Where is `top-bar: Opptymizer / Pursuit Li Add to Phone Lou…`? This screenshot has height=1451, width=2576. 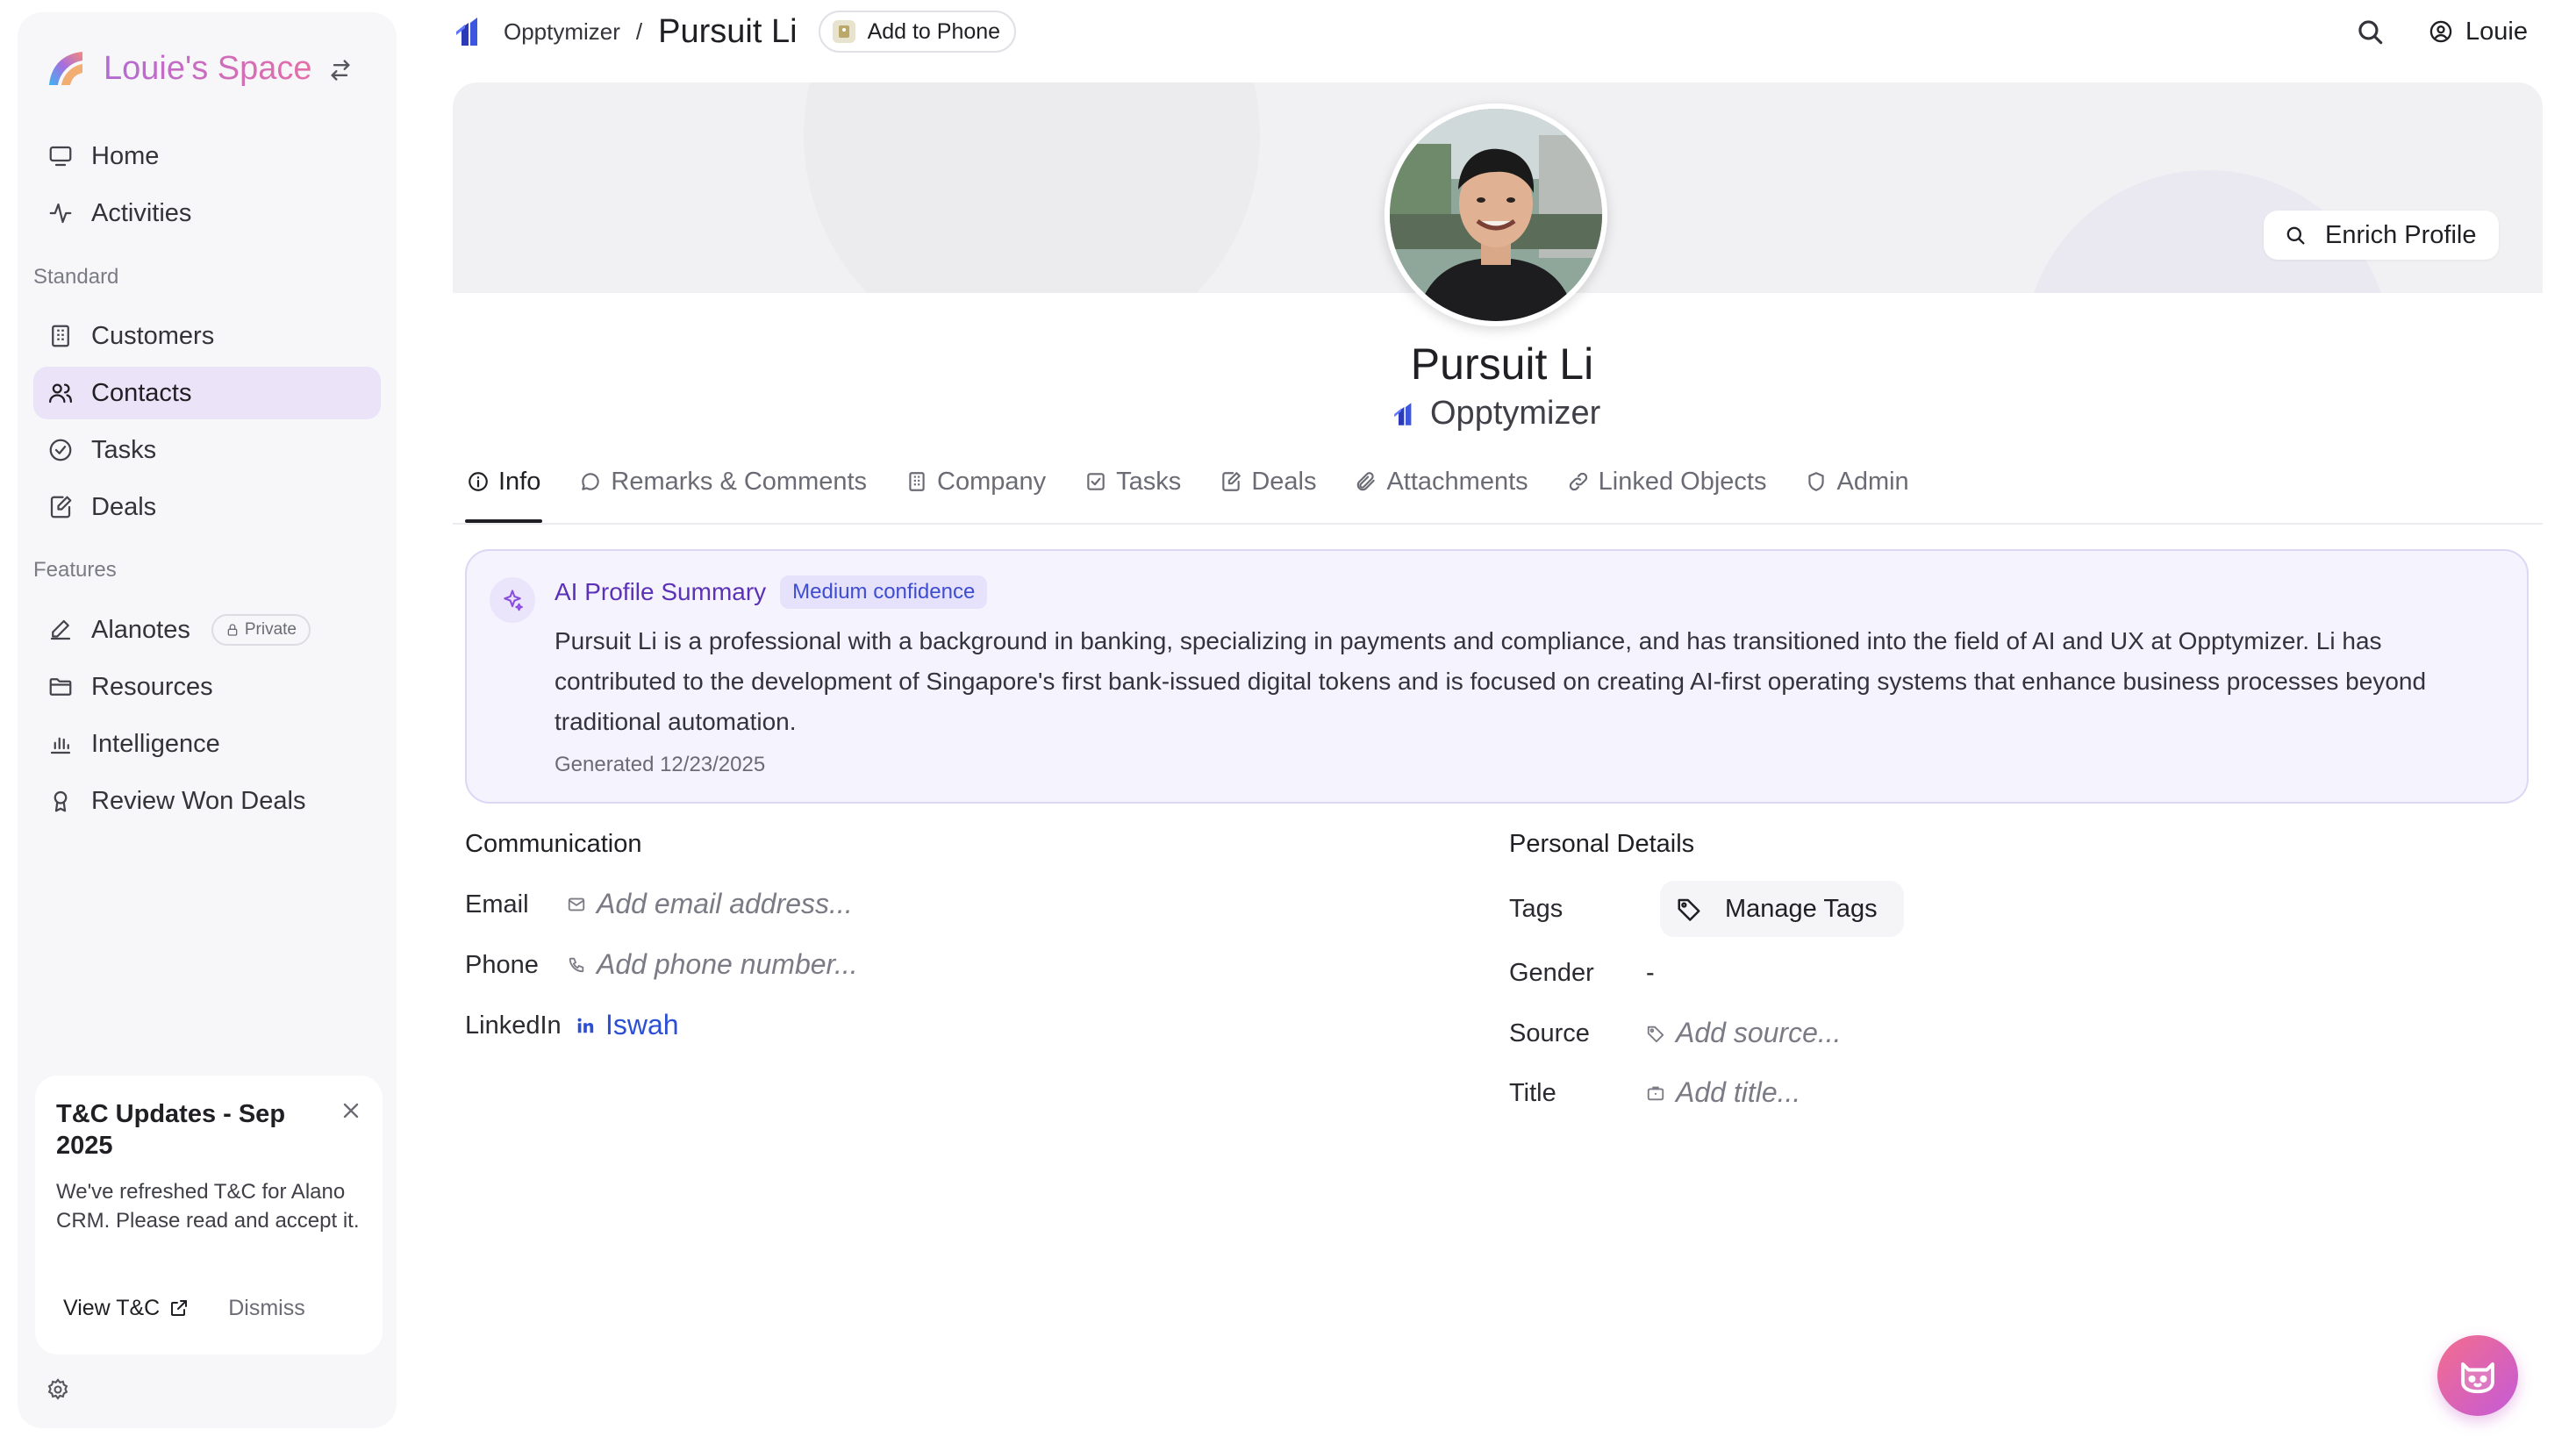 top-bar: Opptymizer / Pursuit Li Add to Phone Lou… is located at coordinates (1511, 31).